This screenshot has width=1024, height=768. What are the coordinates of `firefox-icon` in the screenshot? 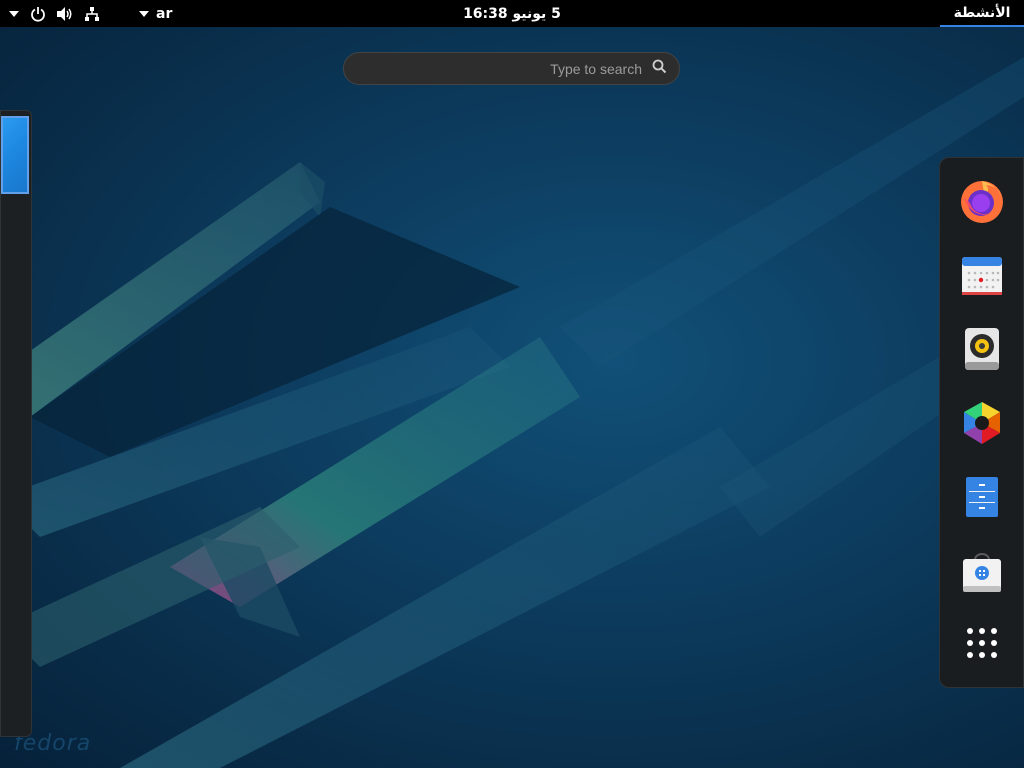 It's located at (982, 203).